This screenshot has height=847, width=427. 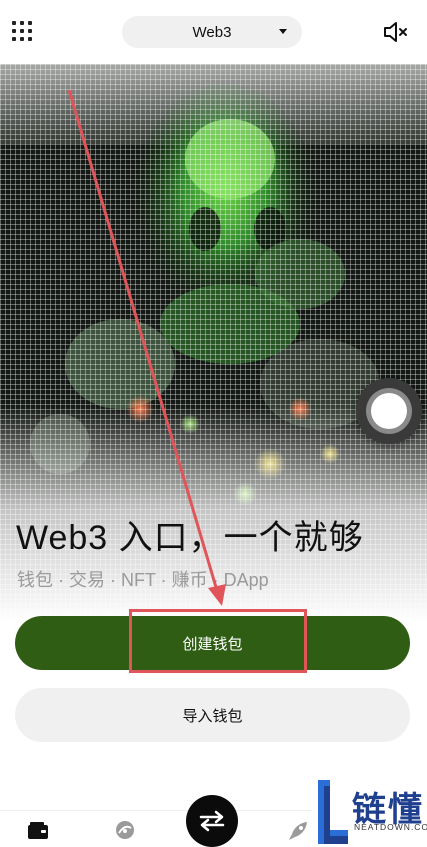 I want to click on wallet-icon, so click(x=38, y=831).